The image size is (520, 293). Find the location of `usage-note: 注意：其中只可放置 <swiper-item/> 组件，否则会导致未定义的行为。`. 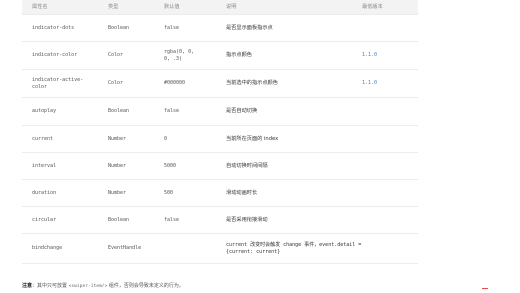

usage-note: 注意：其中只可放置 <swiper-item/> 组件，否则会导致未定义的行为。 is located at coordinates (103, 285).